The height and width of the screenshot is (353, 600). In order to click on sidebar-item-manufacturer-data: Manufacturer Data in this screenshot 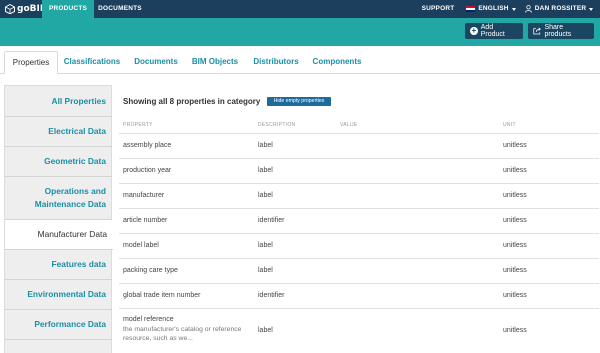, I will do `click(59, 235)`.